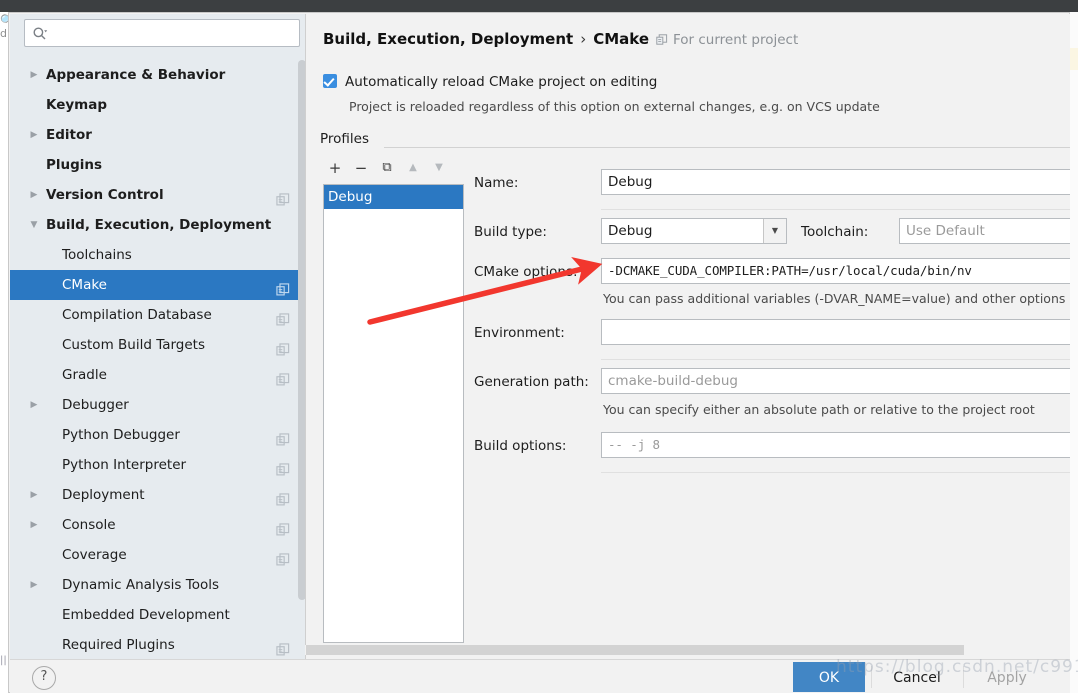 This screenshot has width=1078, height=693. I want to click on sidebar-item-python-debugger: Python Debugger, so click(158, 435).